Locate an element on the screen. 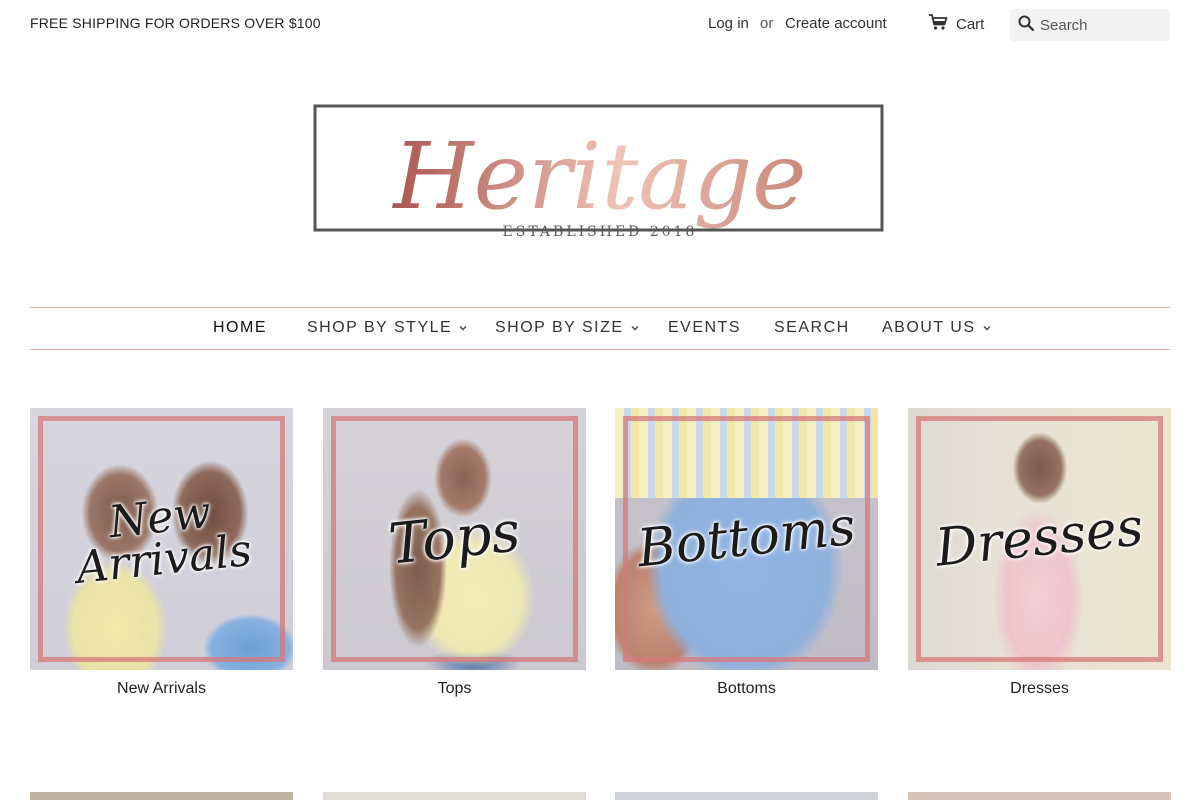  nav-home: HOME is located at coordinates (240, 328).